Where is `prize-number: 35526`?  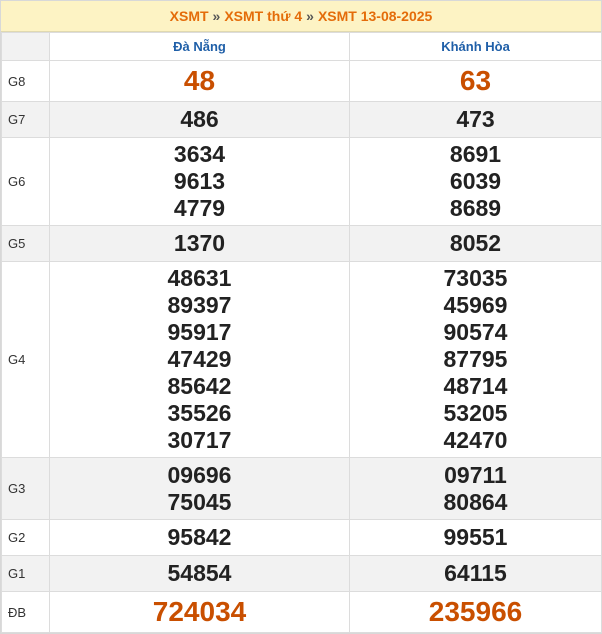 prize-number: 35526 is located at coordinates (199, 413).